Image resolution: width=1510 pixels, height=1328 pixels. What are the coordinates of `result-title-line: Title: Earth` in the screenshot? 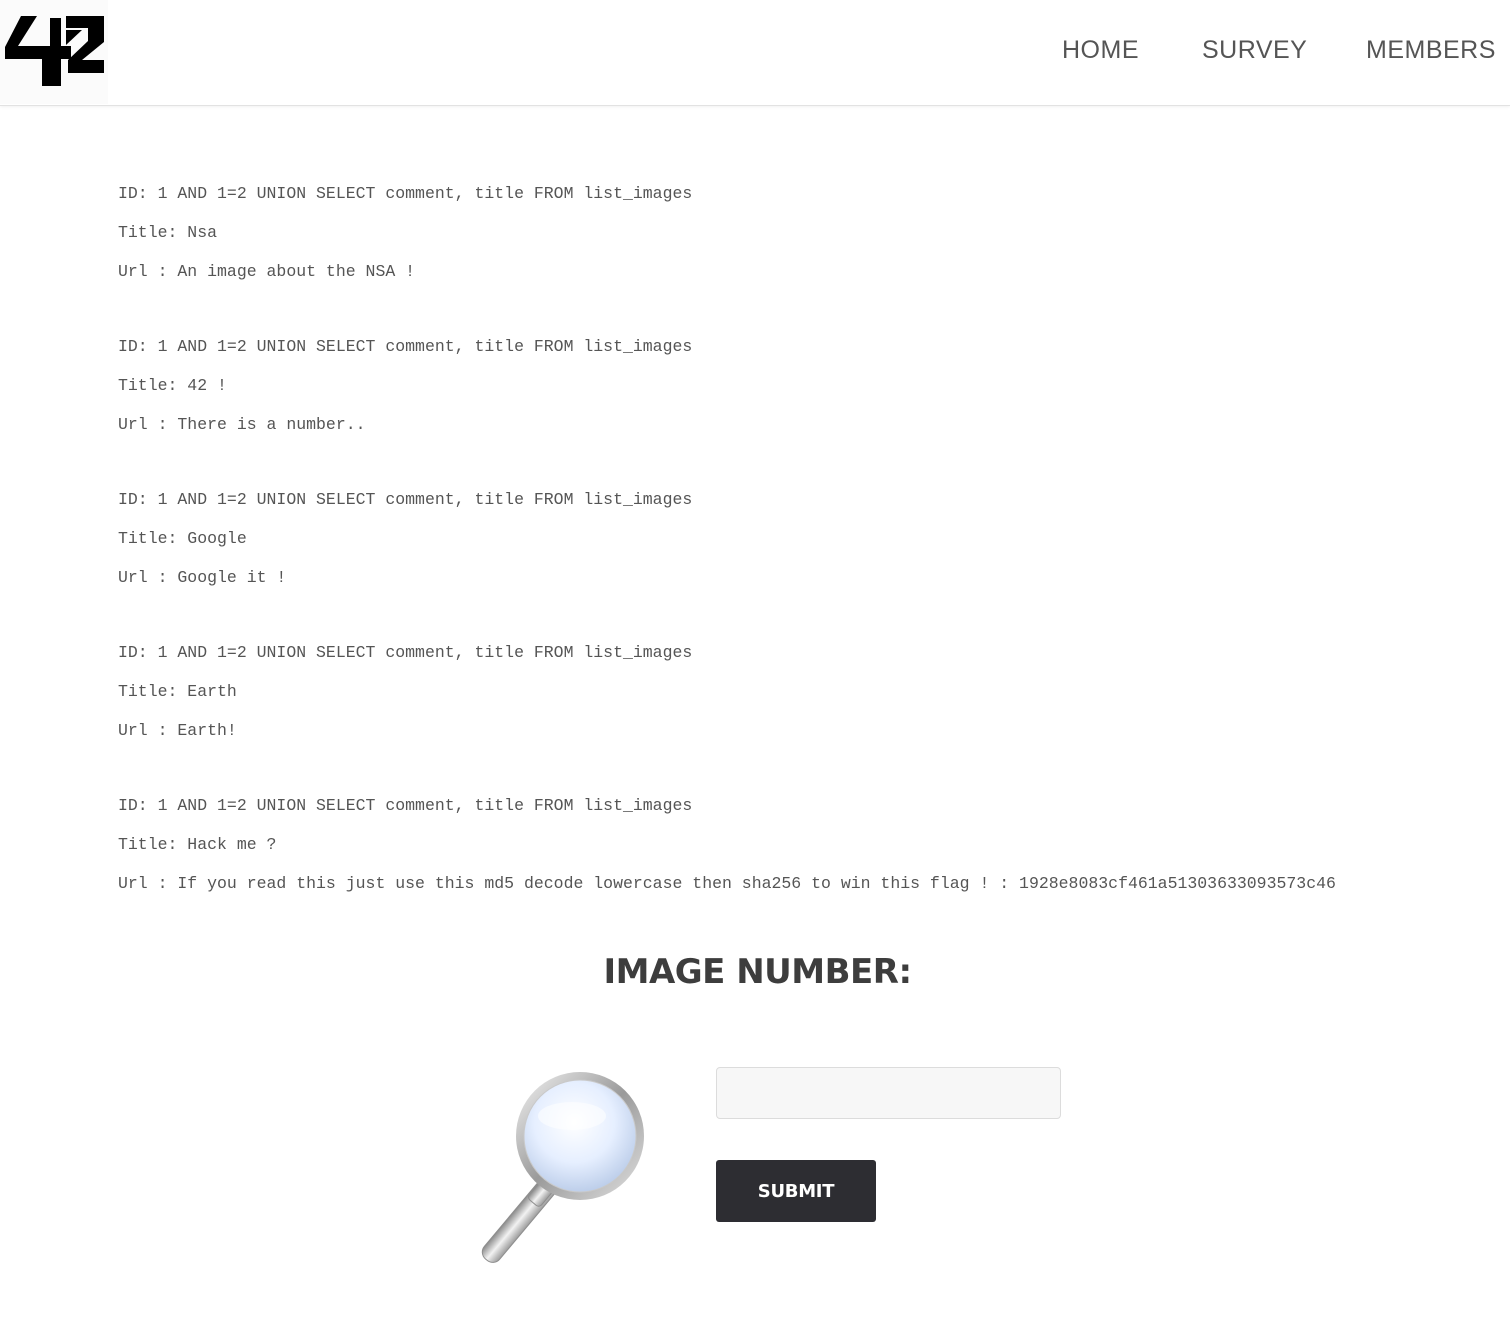 It's located at (177, 691).